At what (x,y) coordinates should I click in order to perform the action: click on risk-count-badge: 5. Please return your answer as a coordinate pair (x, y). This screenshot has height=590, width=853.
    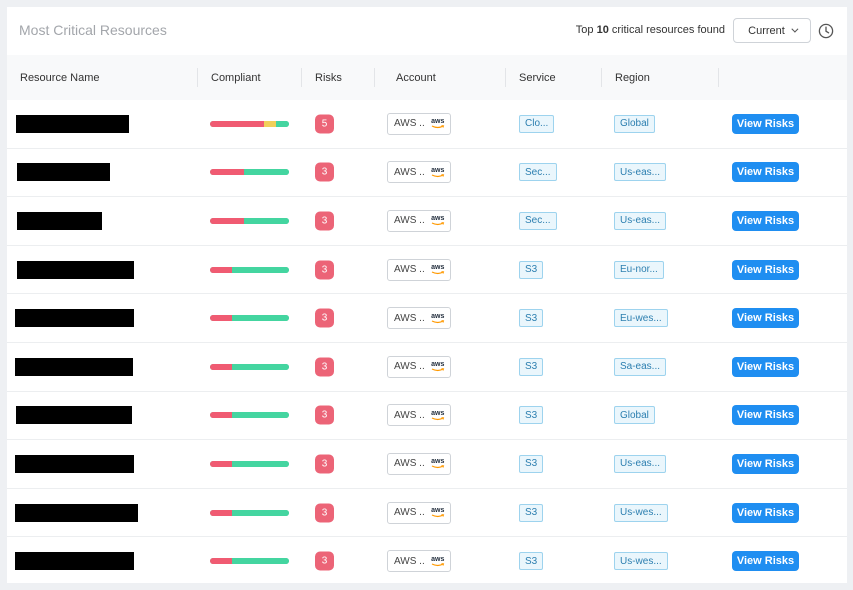
    Looking at the image, I should click on (324, 124).